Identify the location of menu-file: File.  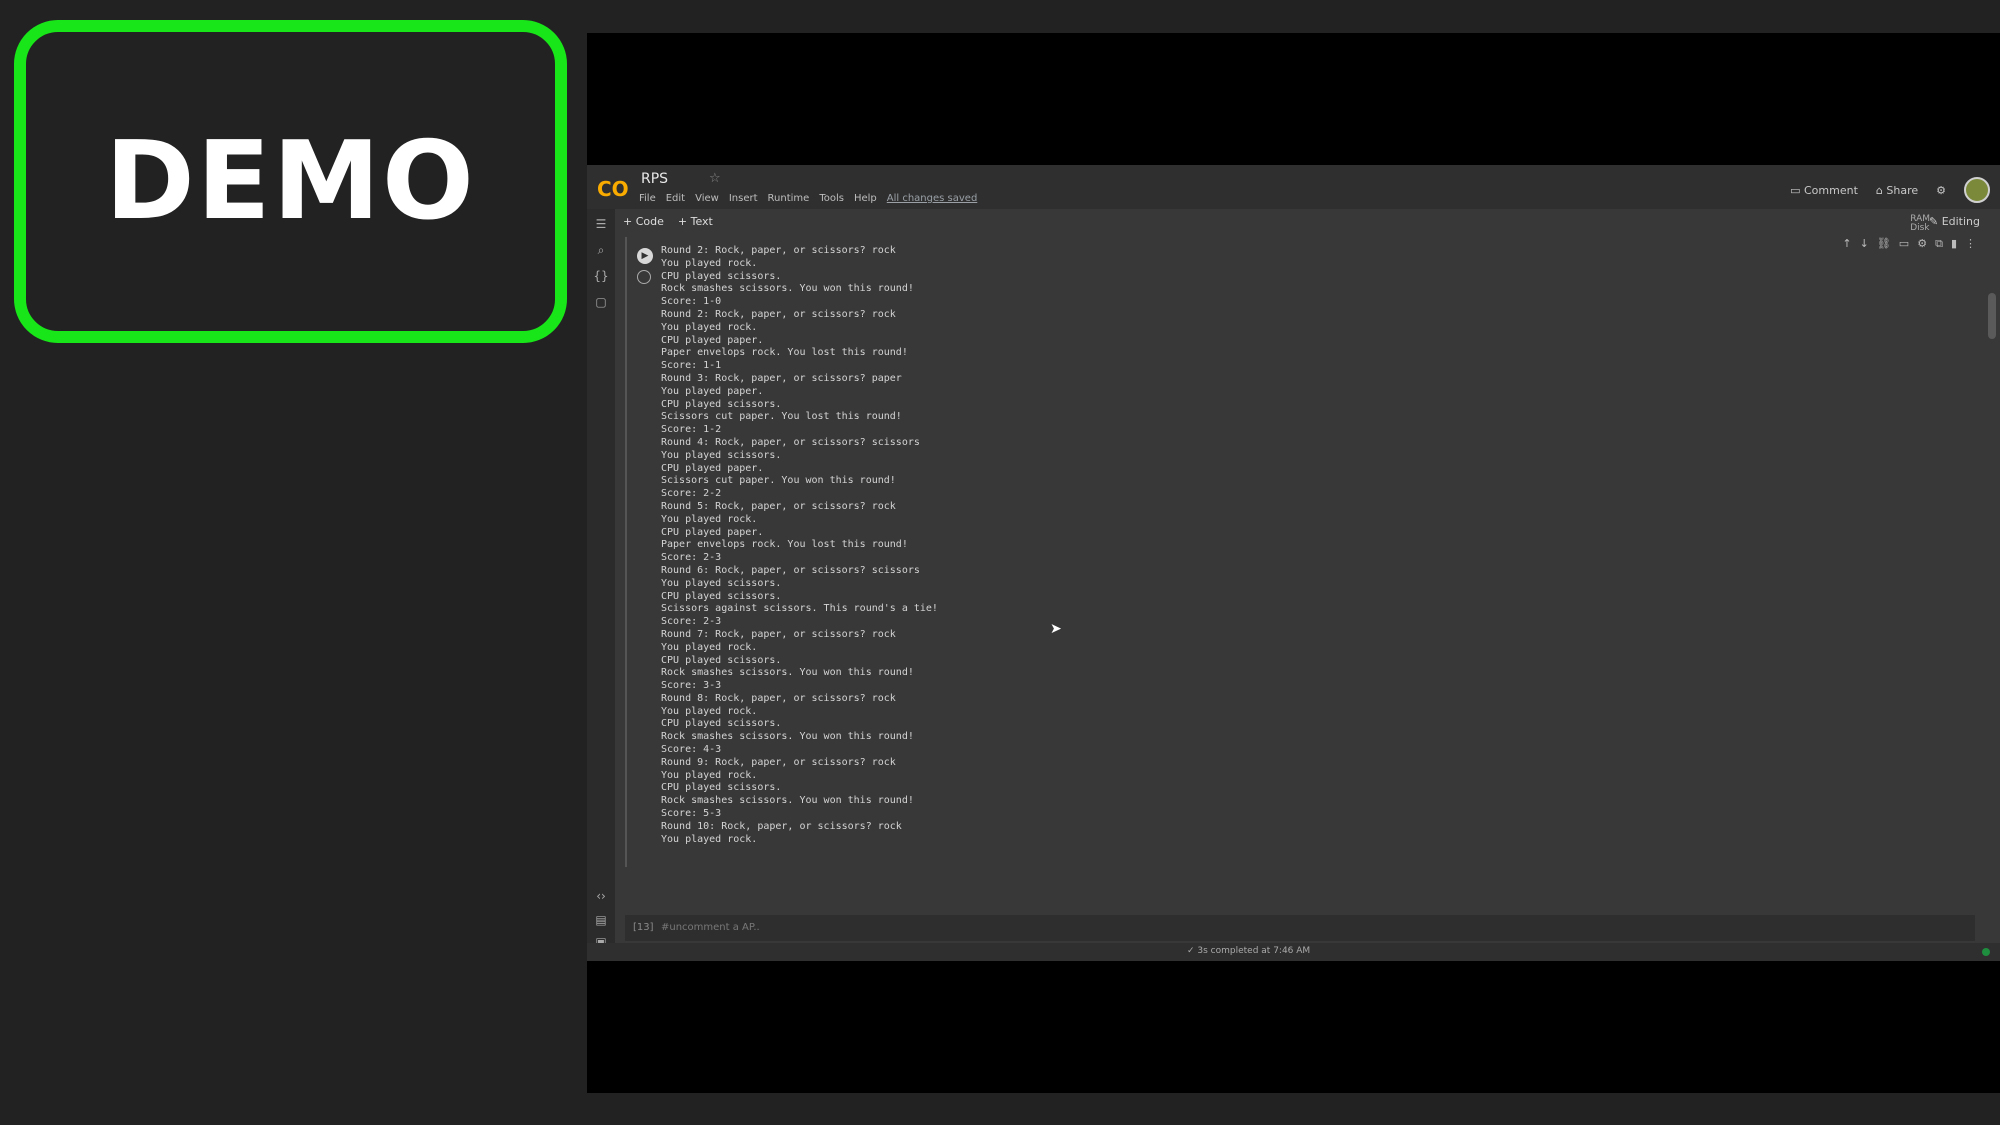
(647, 198).